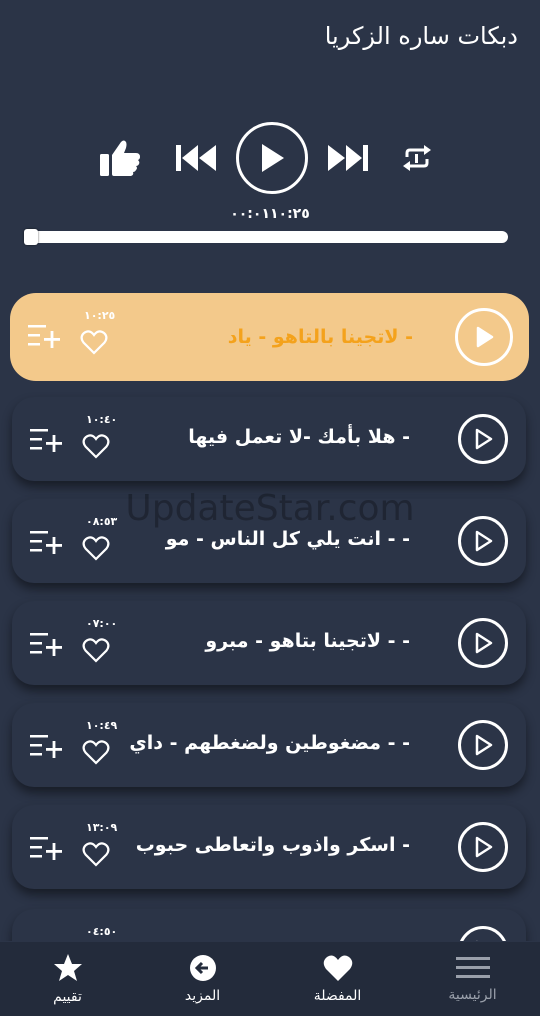 The height and width of the screenshot is (1016, 540). Describe the element at coordinates (307, 641) in the screenshot. I see `track-title: - - لاتجينا بتاهو - مبرو` at that location.